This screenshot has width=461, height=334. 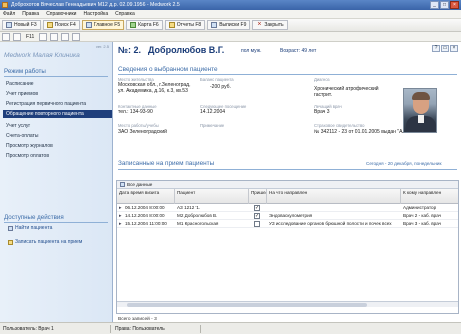 I want to click on col-patient: Пациент, so click(x=212, y=196).